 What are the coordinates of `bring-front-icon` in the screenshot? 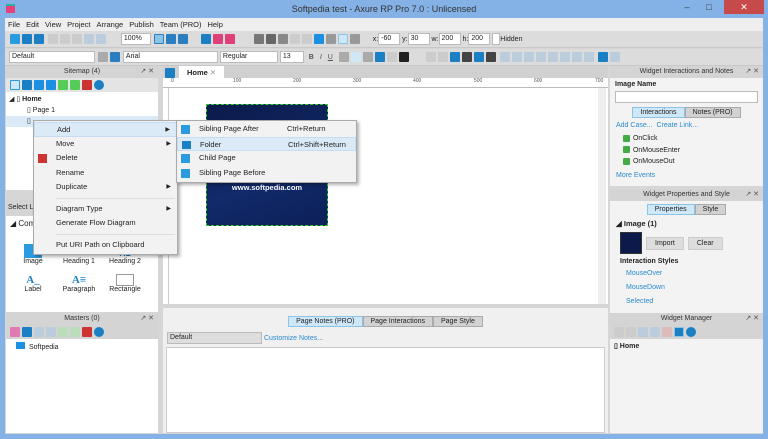 It's located at (454, 57).